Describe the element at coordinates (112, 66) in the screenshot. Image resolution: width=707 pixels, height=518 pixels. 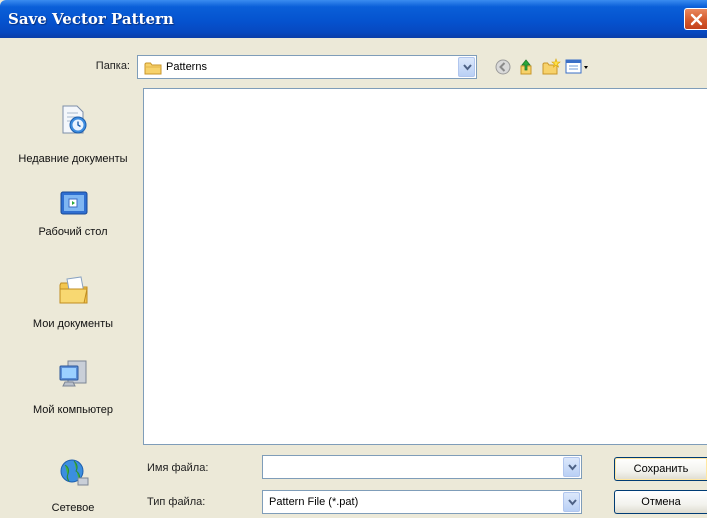
I see `lookin-label: Папка:` at that location.